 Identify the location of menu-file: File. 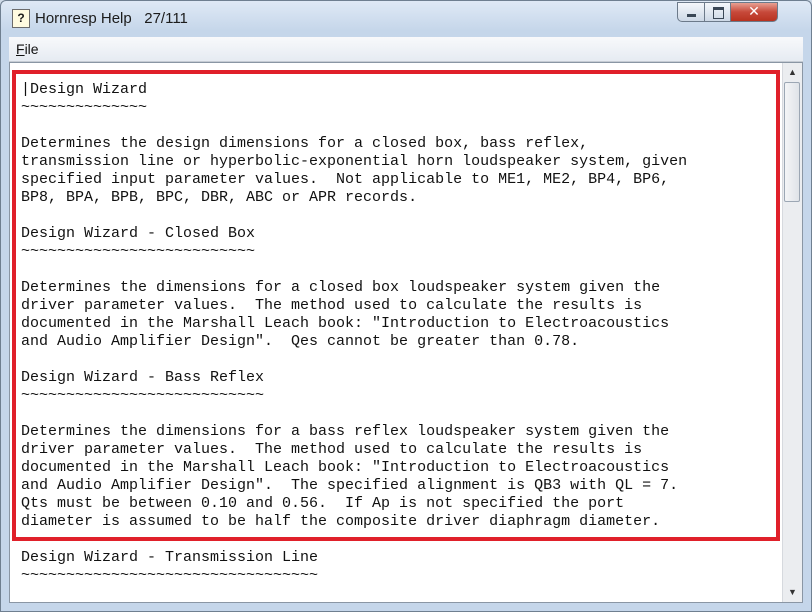
(27, 49).